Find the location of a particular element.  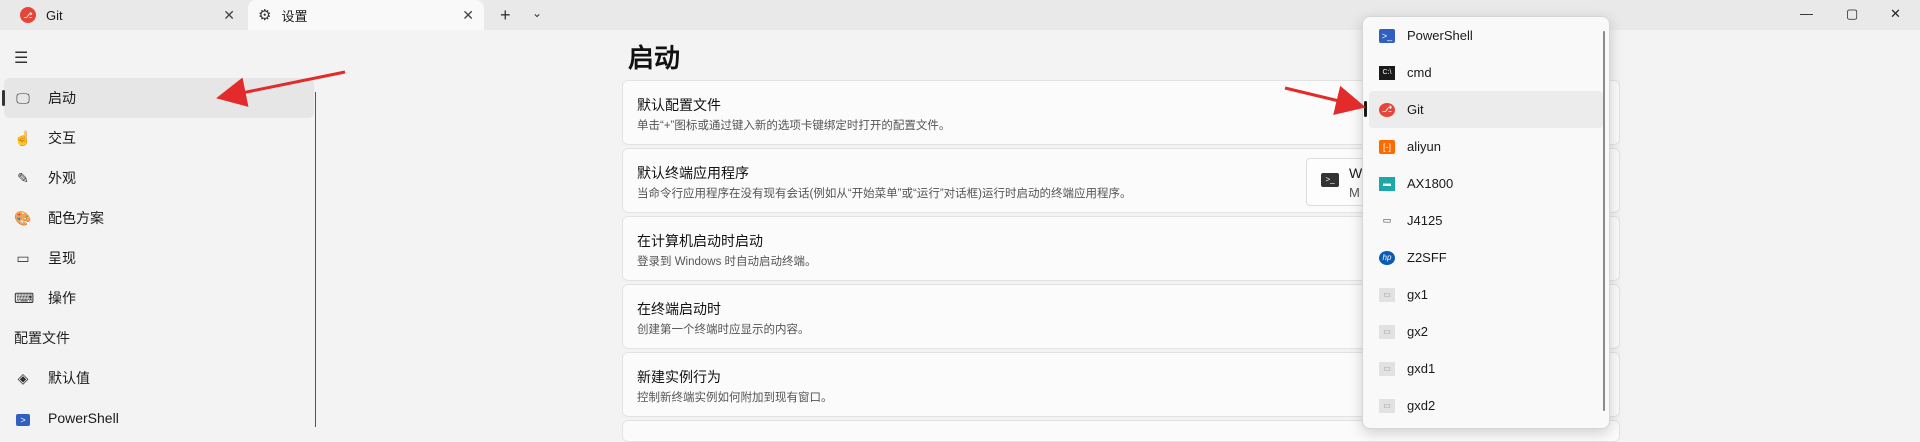

arrow-to-git-option is located at coordinates (1325, 100).